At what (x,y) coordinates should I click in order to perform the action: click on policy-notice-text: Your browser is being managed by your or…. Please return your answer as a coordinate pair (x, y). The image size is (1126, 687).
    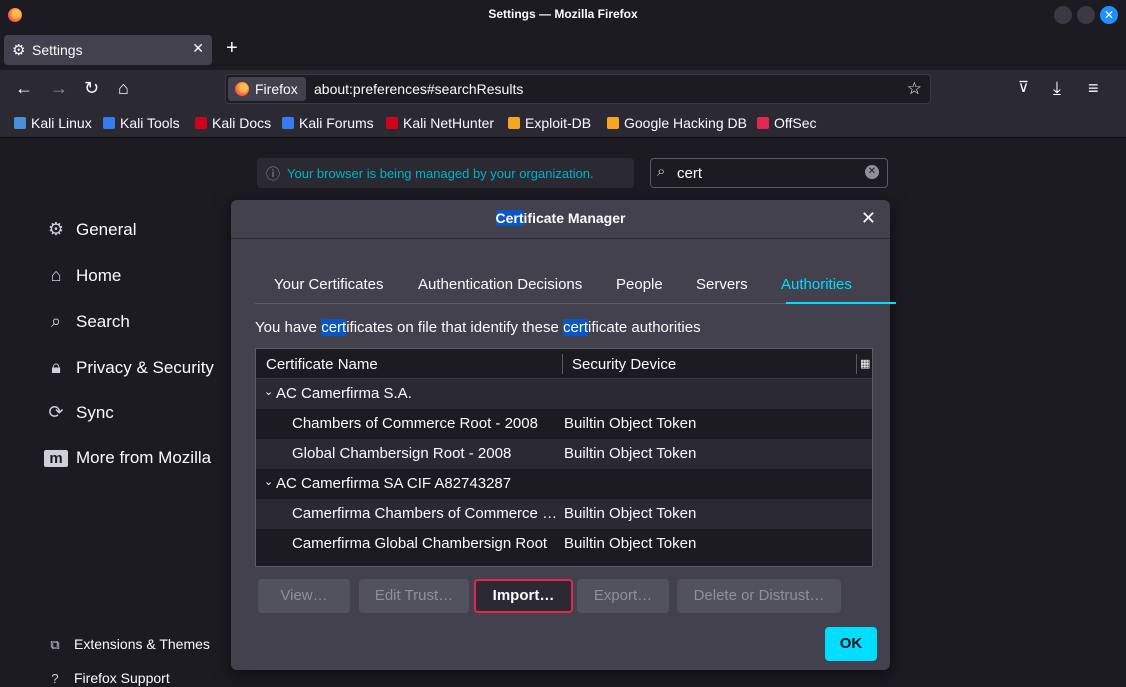
    Looking at the image, I should click on (440, 173).